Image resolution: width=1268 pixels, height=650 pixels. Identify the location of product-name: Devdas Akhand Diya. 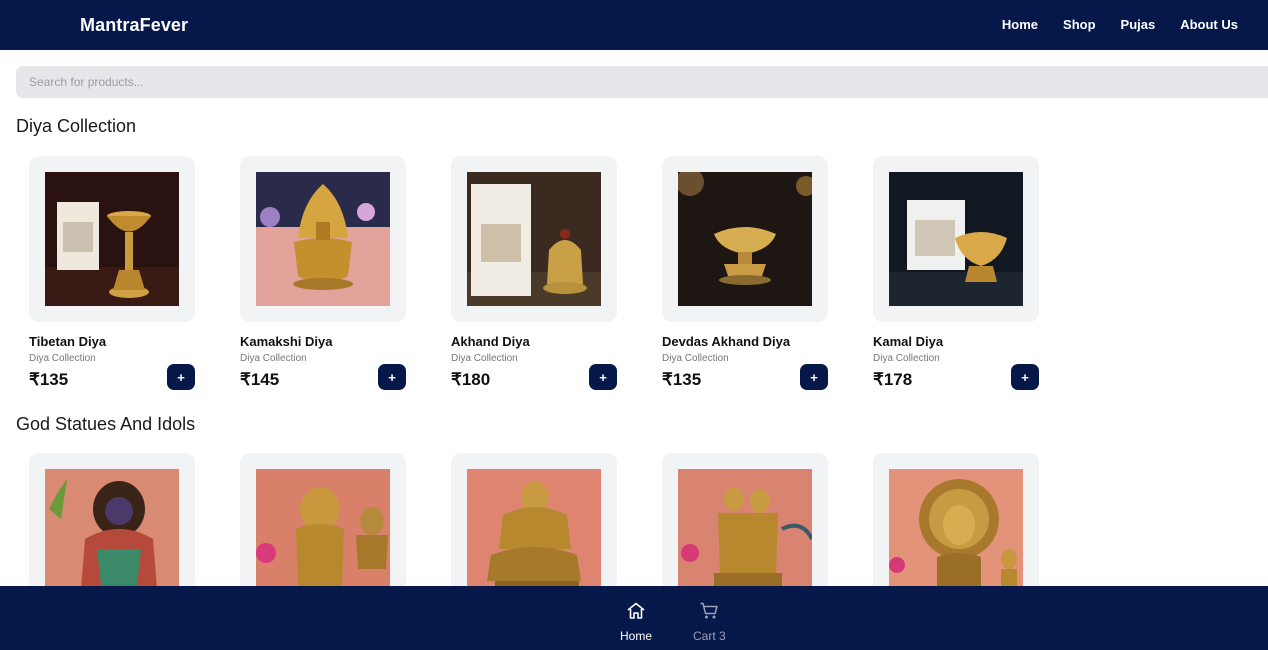
(745, 341).